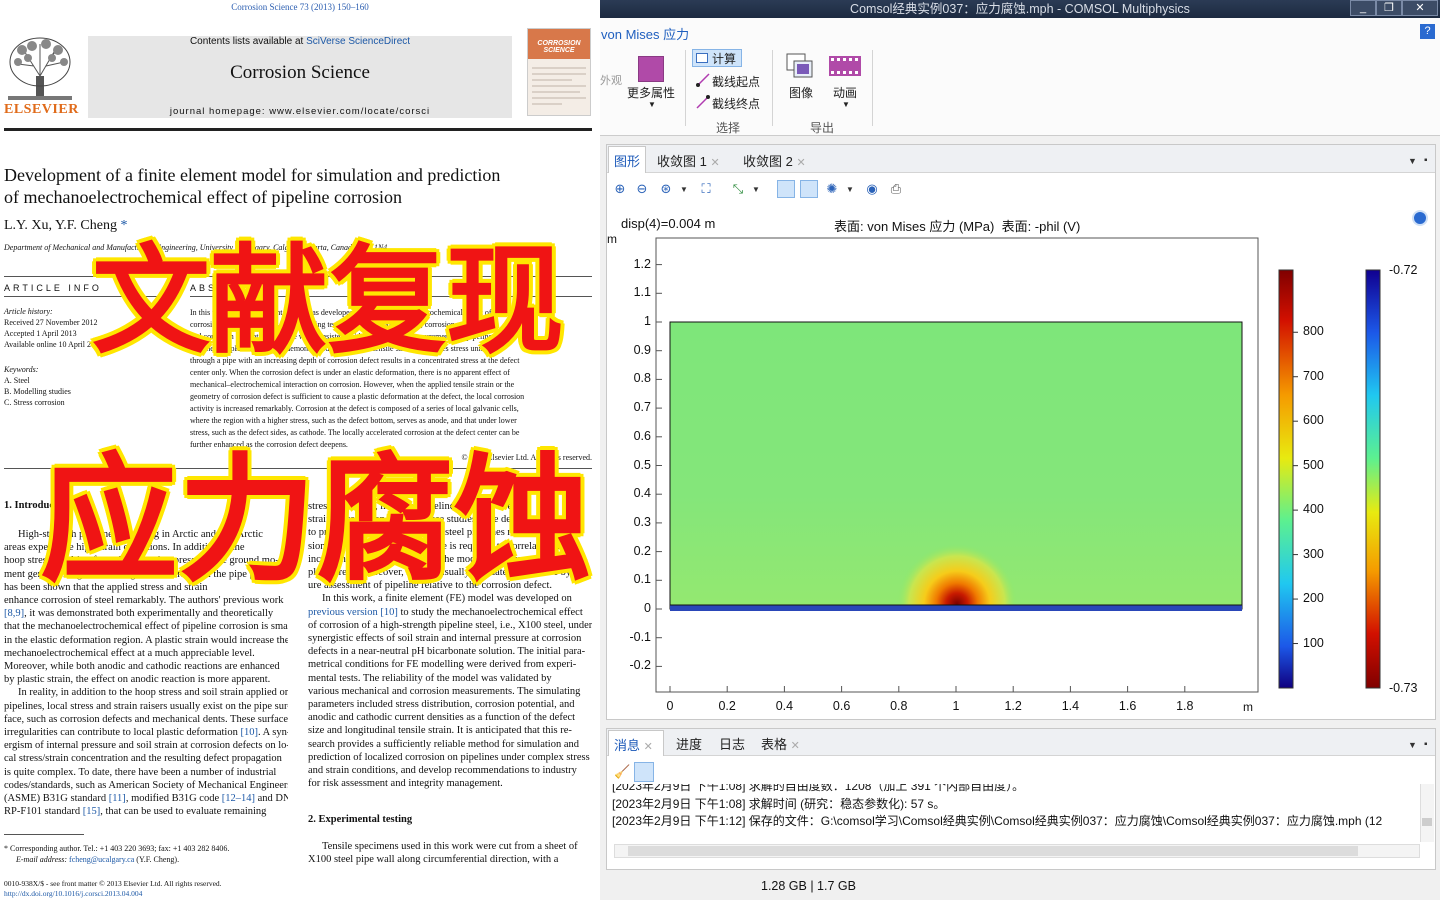 The width and height of the screenshot is (1440, 900). I want to click on colorbar-tick-label: 500, so click(1313, 464).